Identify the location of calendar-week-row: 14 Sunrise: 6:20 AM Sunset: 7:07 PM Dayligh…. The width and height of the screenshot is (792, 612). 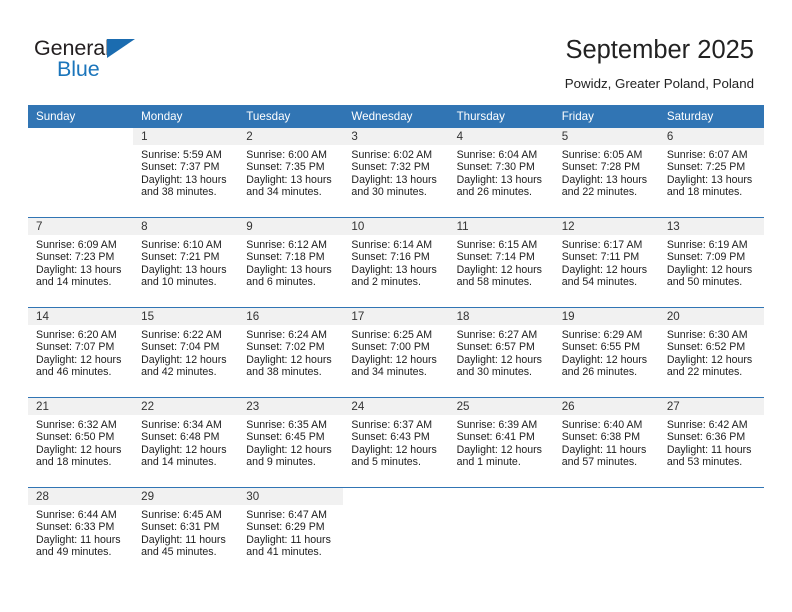
(396, 352).